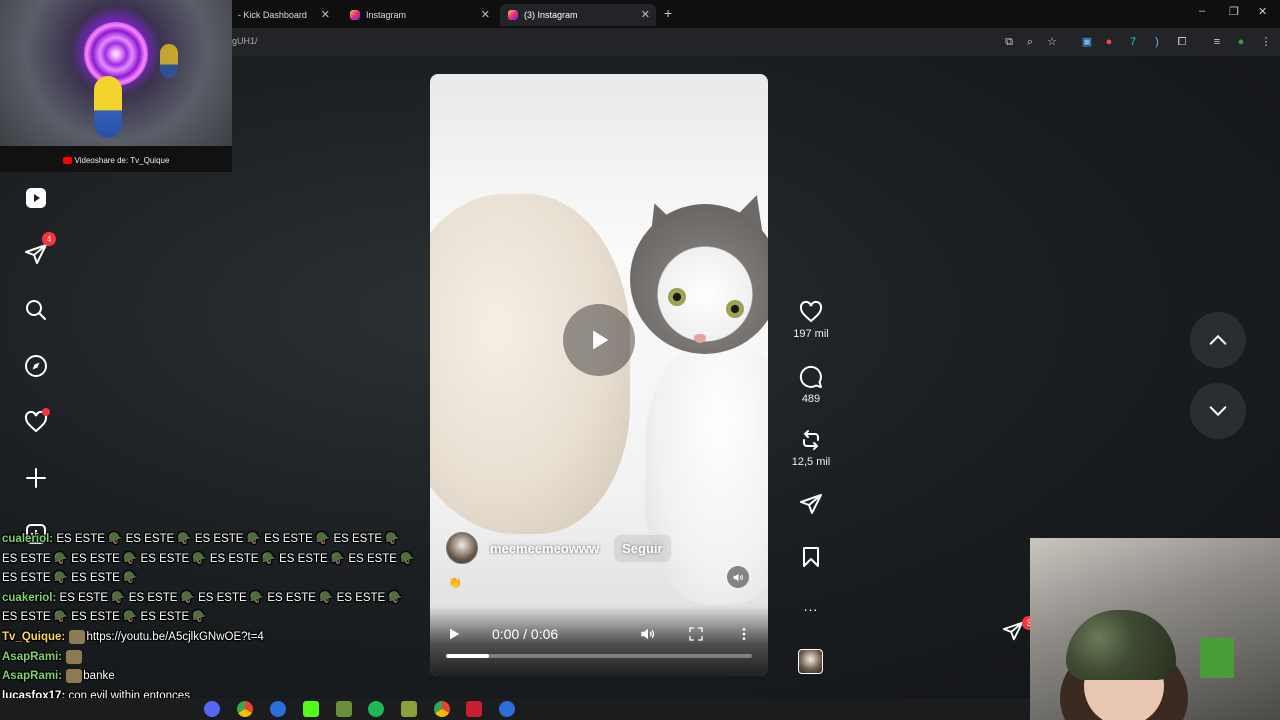 The width and height of the screenshot is (1280, 720). What do you see at coordinates (811, 462) in the screenshot?
I see `repost-count: 12,5 mil` at bounding box center [811, 462].